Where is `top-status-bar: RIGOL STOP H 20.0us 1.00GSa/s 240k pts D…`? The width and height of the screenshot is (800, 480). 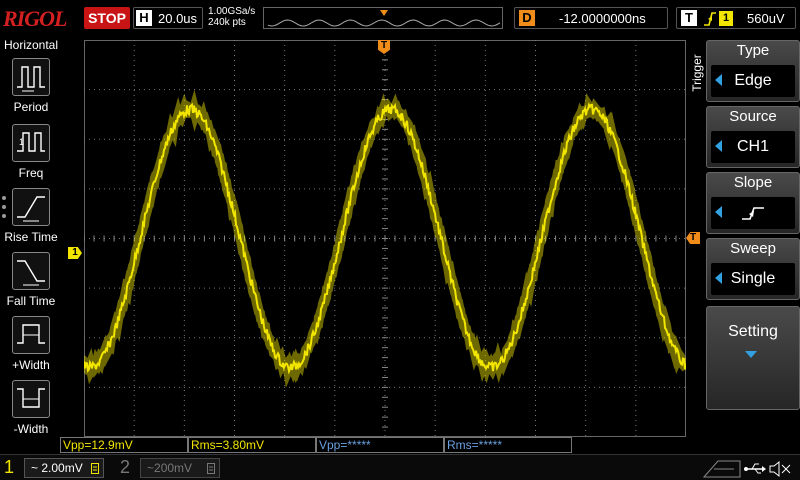 top-status-bar: RIGOL STOP H 20.0us 1.00GSa/s 240k pts D… is located at coordinates (400, 18).